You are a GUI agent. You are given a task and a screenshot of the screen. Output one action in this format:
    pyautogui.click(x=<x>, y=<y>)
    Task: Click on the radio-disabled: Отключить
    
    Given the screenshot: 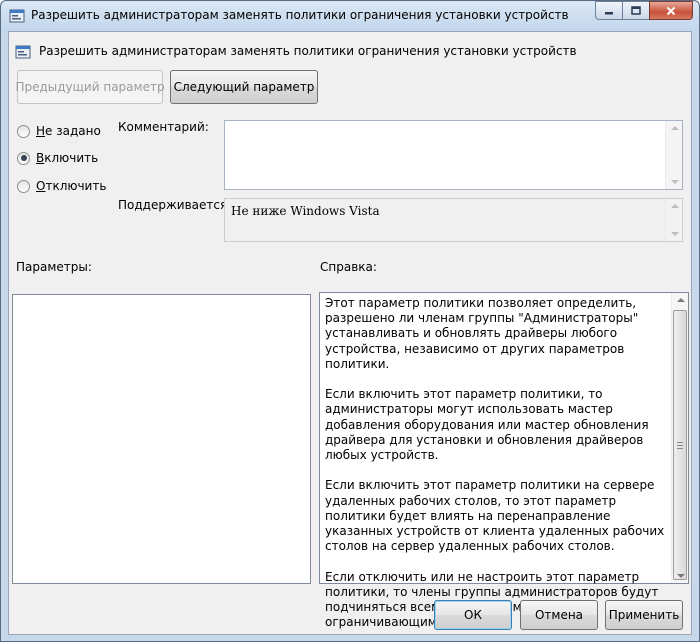 What is the action you would take?
    pyautogui.click(x=61, y=186)
    